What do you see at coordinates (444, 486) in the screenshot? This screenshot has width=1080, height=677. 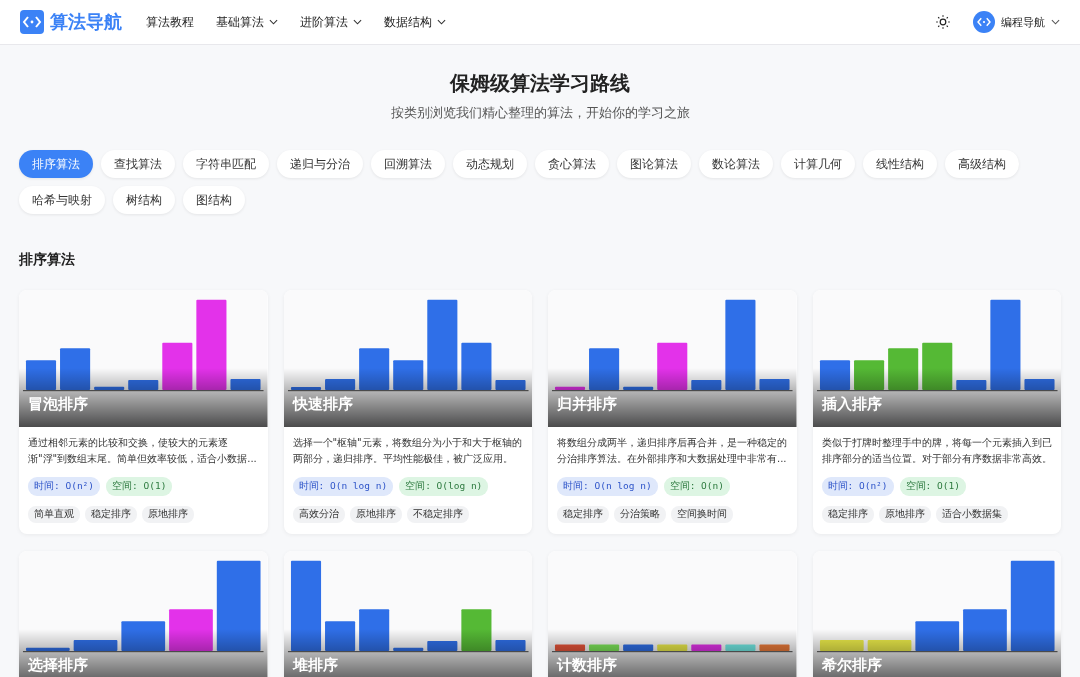 I see `space-complexity-badge: 空间: O(log n)` at bounding box center [444, 486].